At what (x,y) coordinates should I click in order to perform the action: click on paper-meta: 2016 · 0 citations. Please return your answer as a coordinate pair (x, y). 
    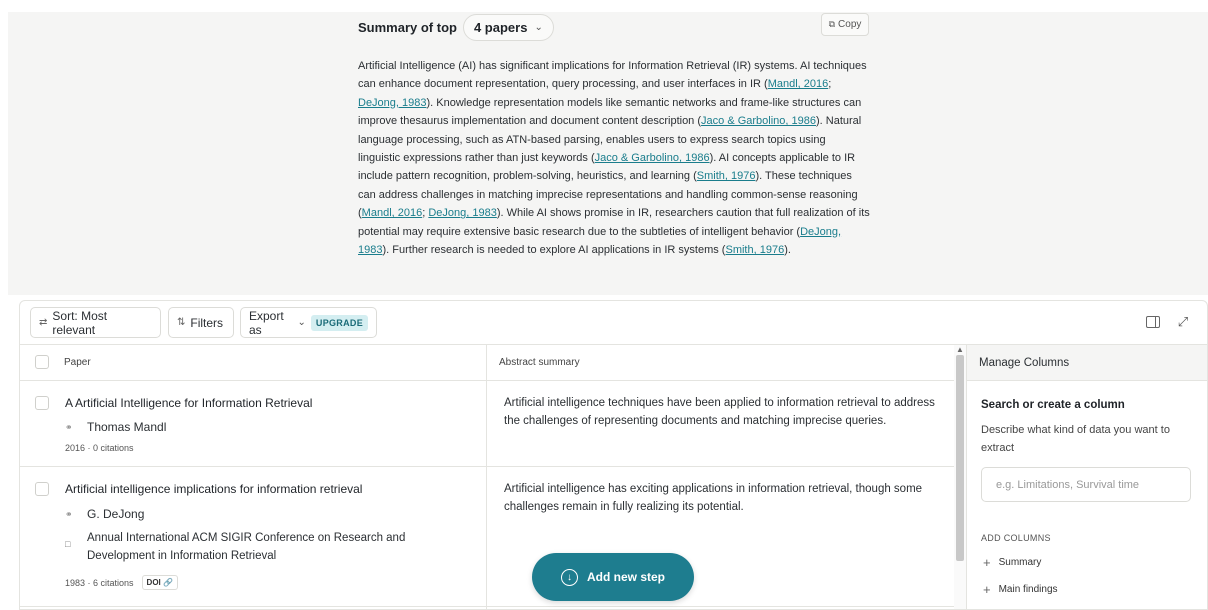
    Looking at the image, I should click on (99, 448).